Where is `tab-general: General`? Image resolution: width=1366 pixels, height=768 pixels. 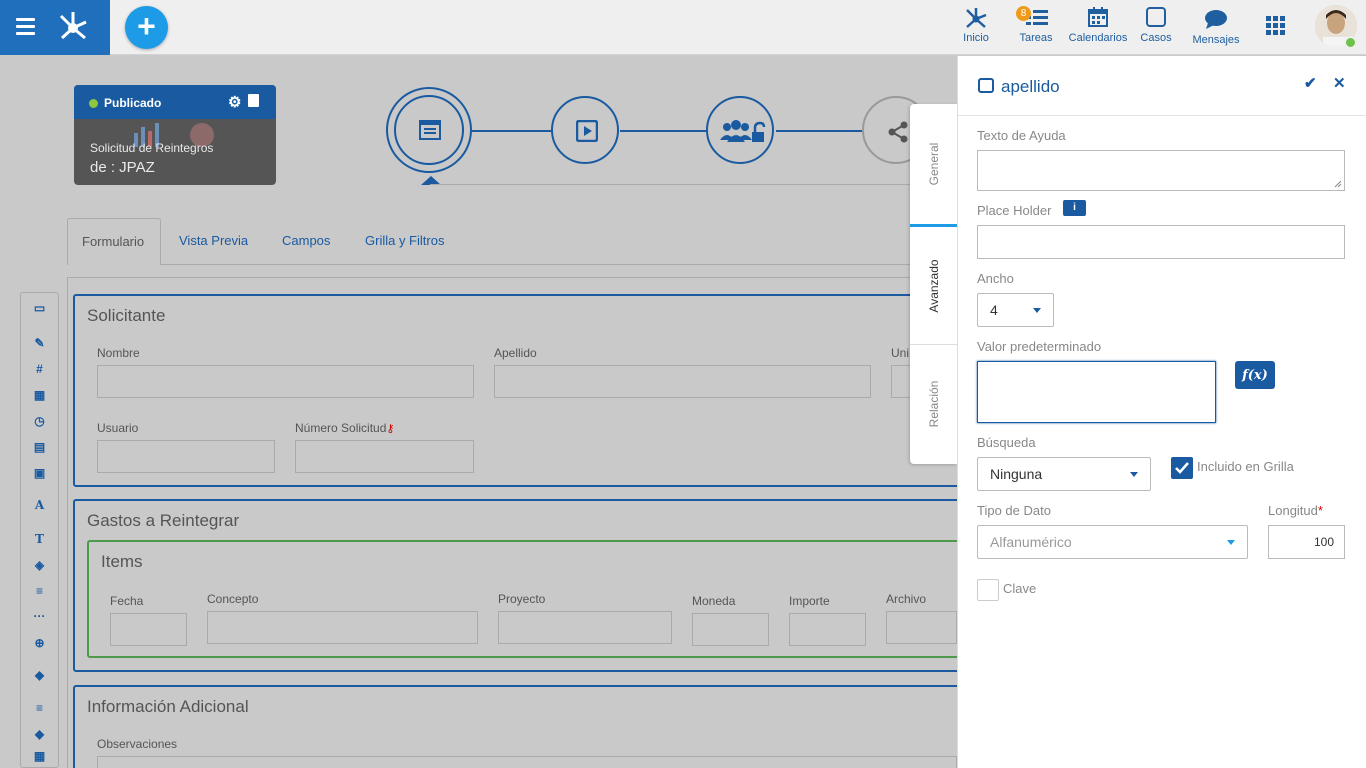
tab-general: General is located at coordinates (933, 164).